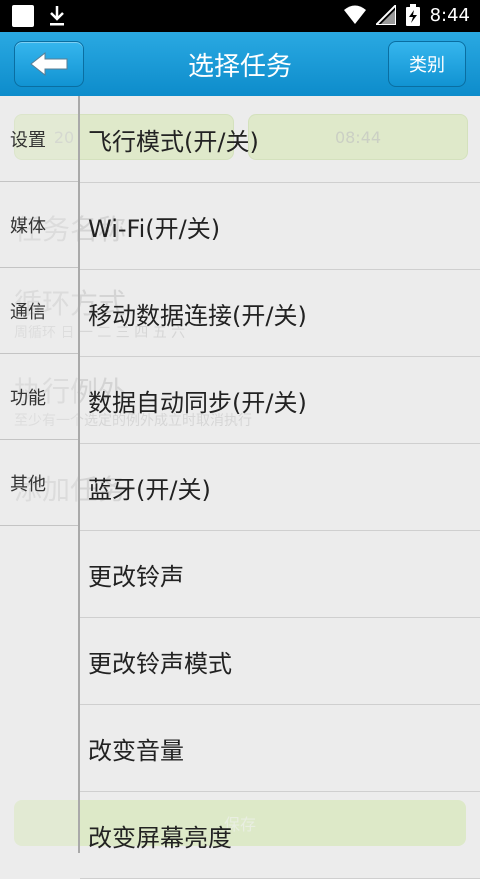 This screenshot has width=480, height=879. Describe the element at coordinates (39, 483) in the screenshot. I see `sidebar-item-other: 其他` at that location.